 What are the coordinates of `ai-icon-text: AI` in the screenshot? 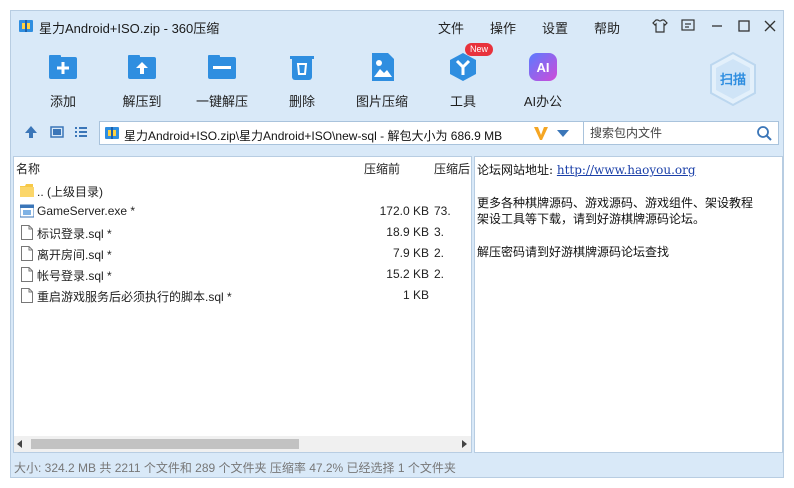 It's located at (543, 67).